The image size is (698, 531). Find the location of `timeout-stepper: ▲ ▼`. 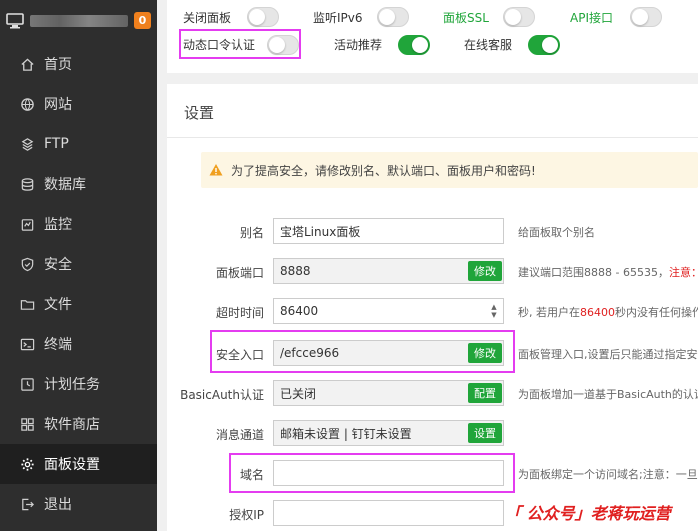

timeout-stepper: ▲ ▼ is located at coordinates (494, 311).